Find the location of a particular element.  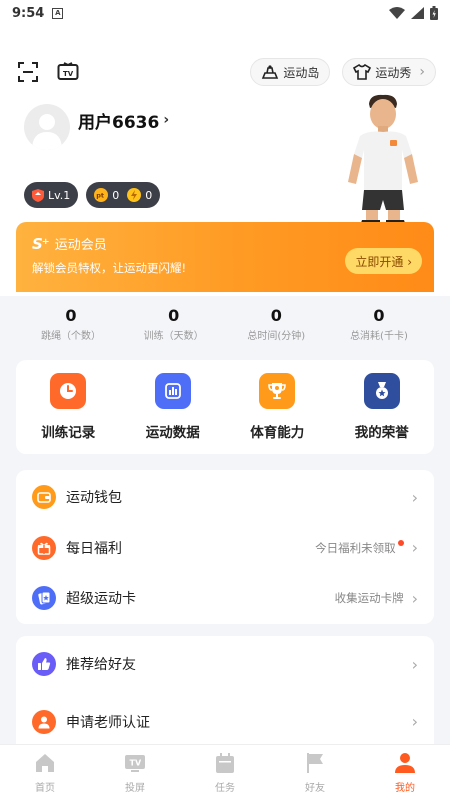

trophy-icon is located at coordinates (277, 391).